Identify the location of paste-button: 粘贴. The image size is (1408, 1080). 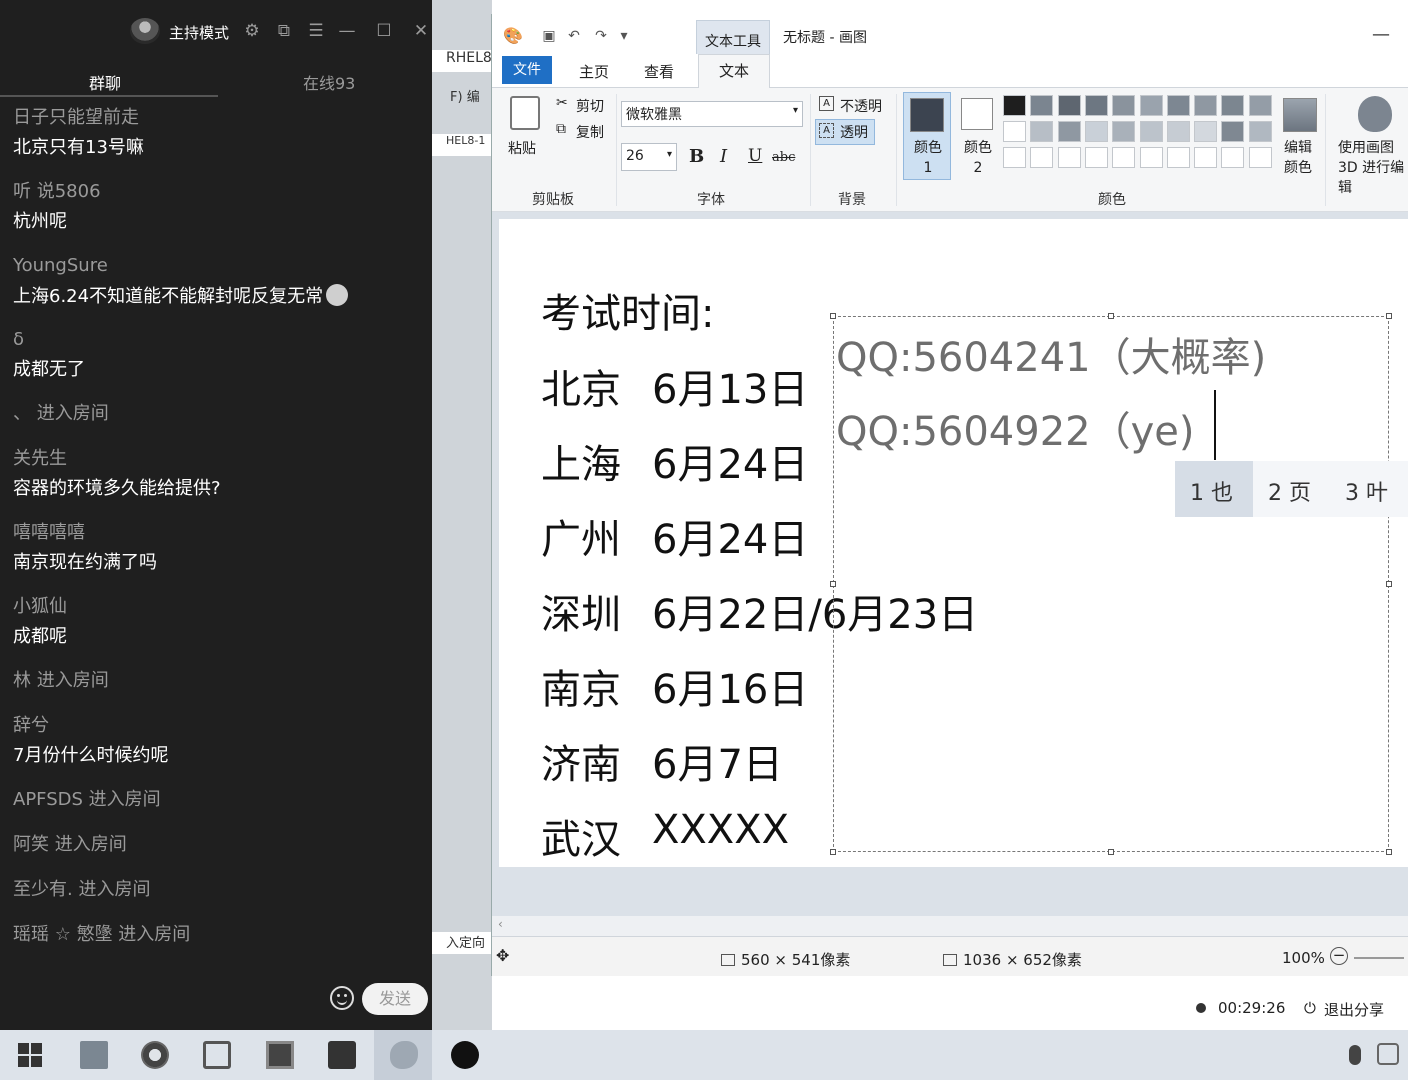
(522, 148).